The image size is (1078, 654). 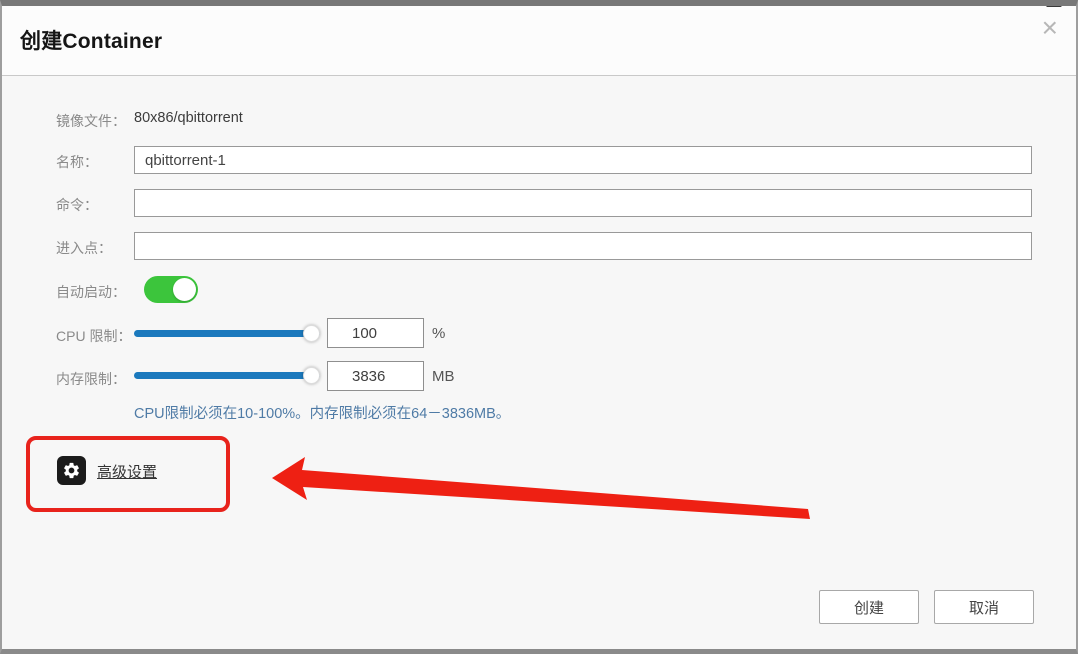 I want to click on memory-slider, so click(x=227, y=375).